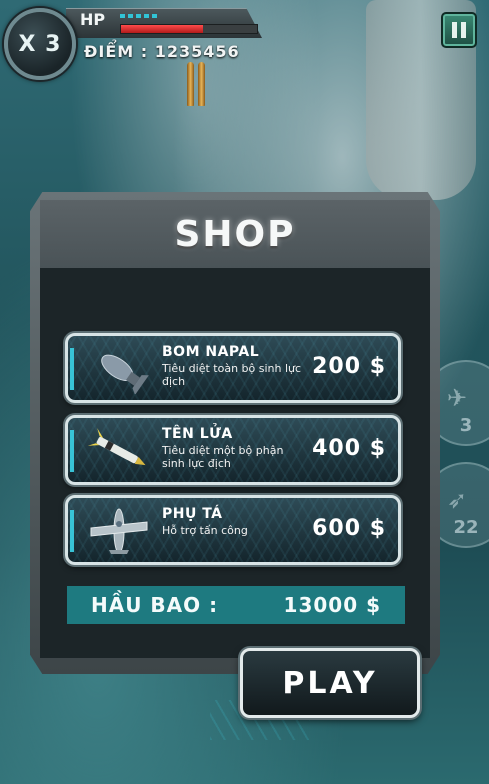 The height and width of the screenshot is (784, 489). I want to click on shop-header: SHOP, so click(235, 234).